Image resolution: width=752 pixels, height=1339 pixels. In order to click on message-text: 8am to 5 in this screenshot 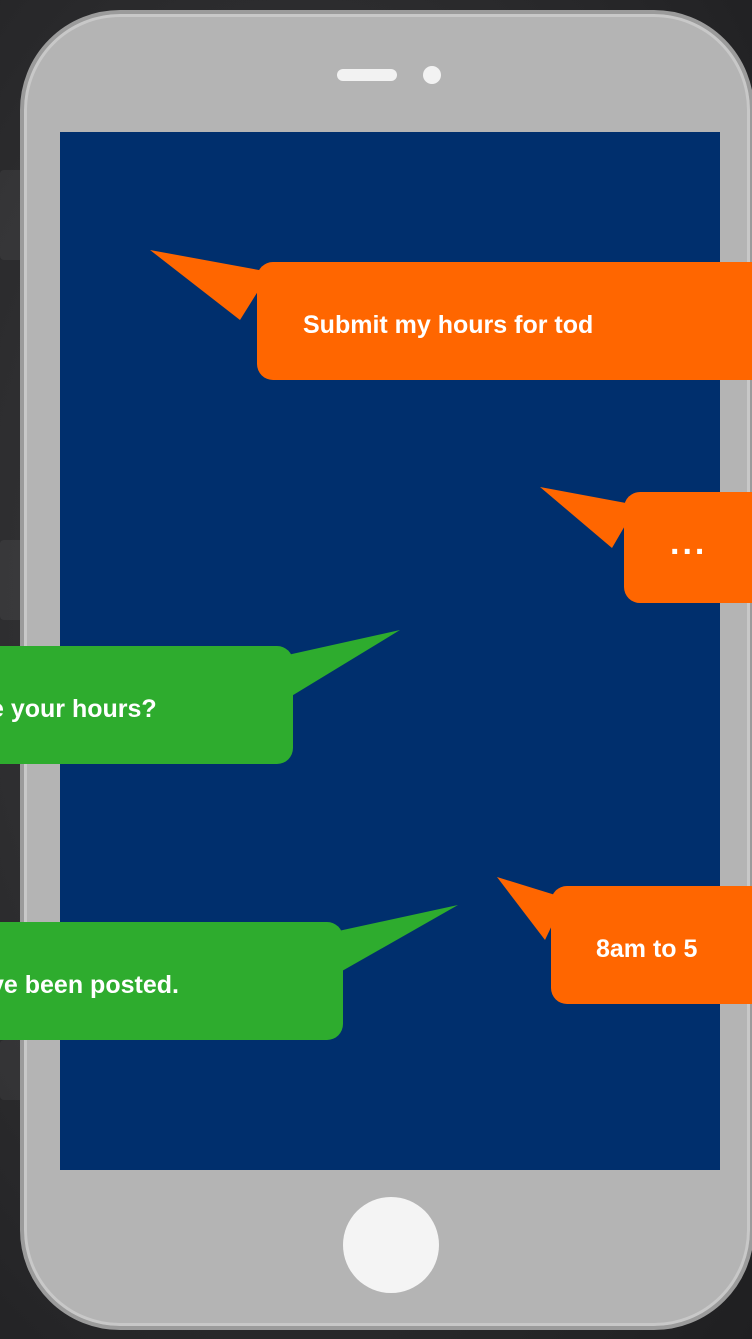, I will do `click(647, 948)`.